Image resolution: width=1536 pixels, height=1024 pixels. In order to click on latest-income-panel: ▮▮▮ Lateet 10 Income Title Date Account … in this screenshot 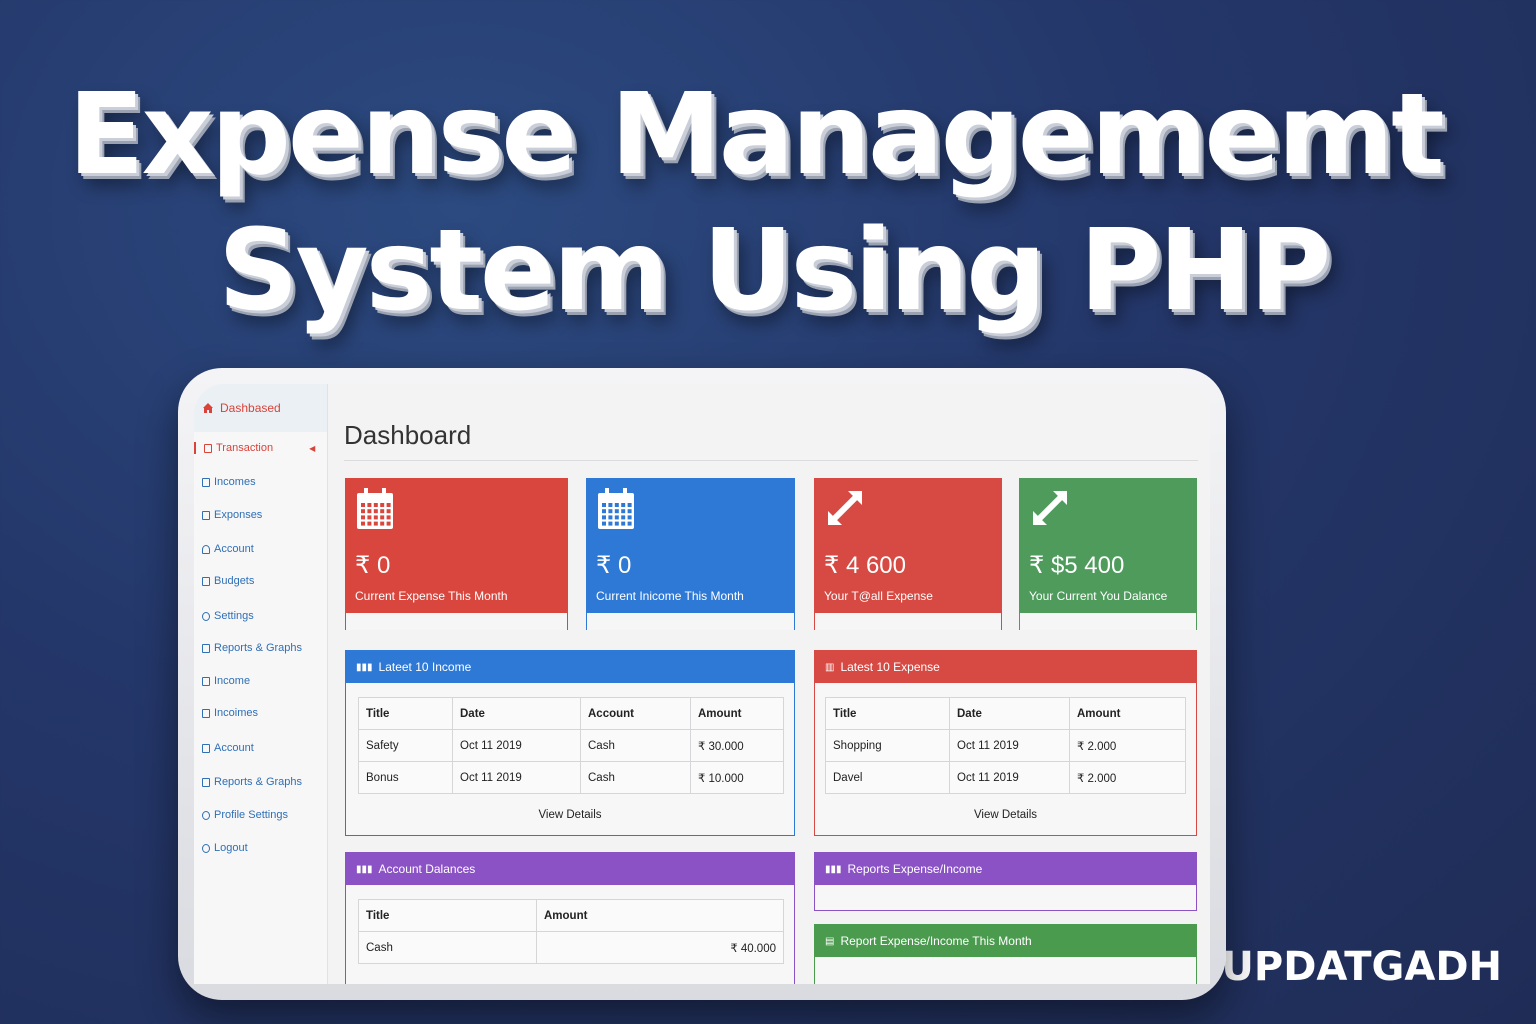, I will do `click(570, 743)`.